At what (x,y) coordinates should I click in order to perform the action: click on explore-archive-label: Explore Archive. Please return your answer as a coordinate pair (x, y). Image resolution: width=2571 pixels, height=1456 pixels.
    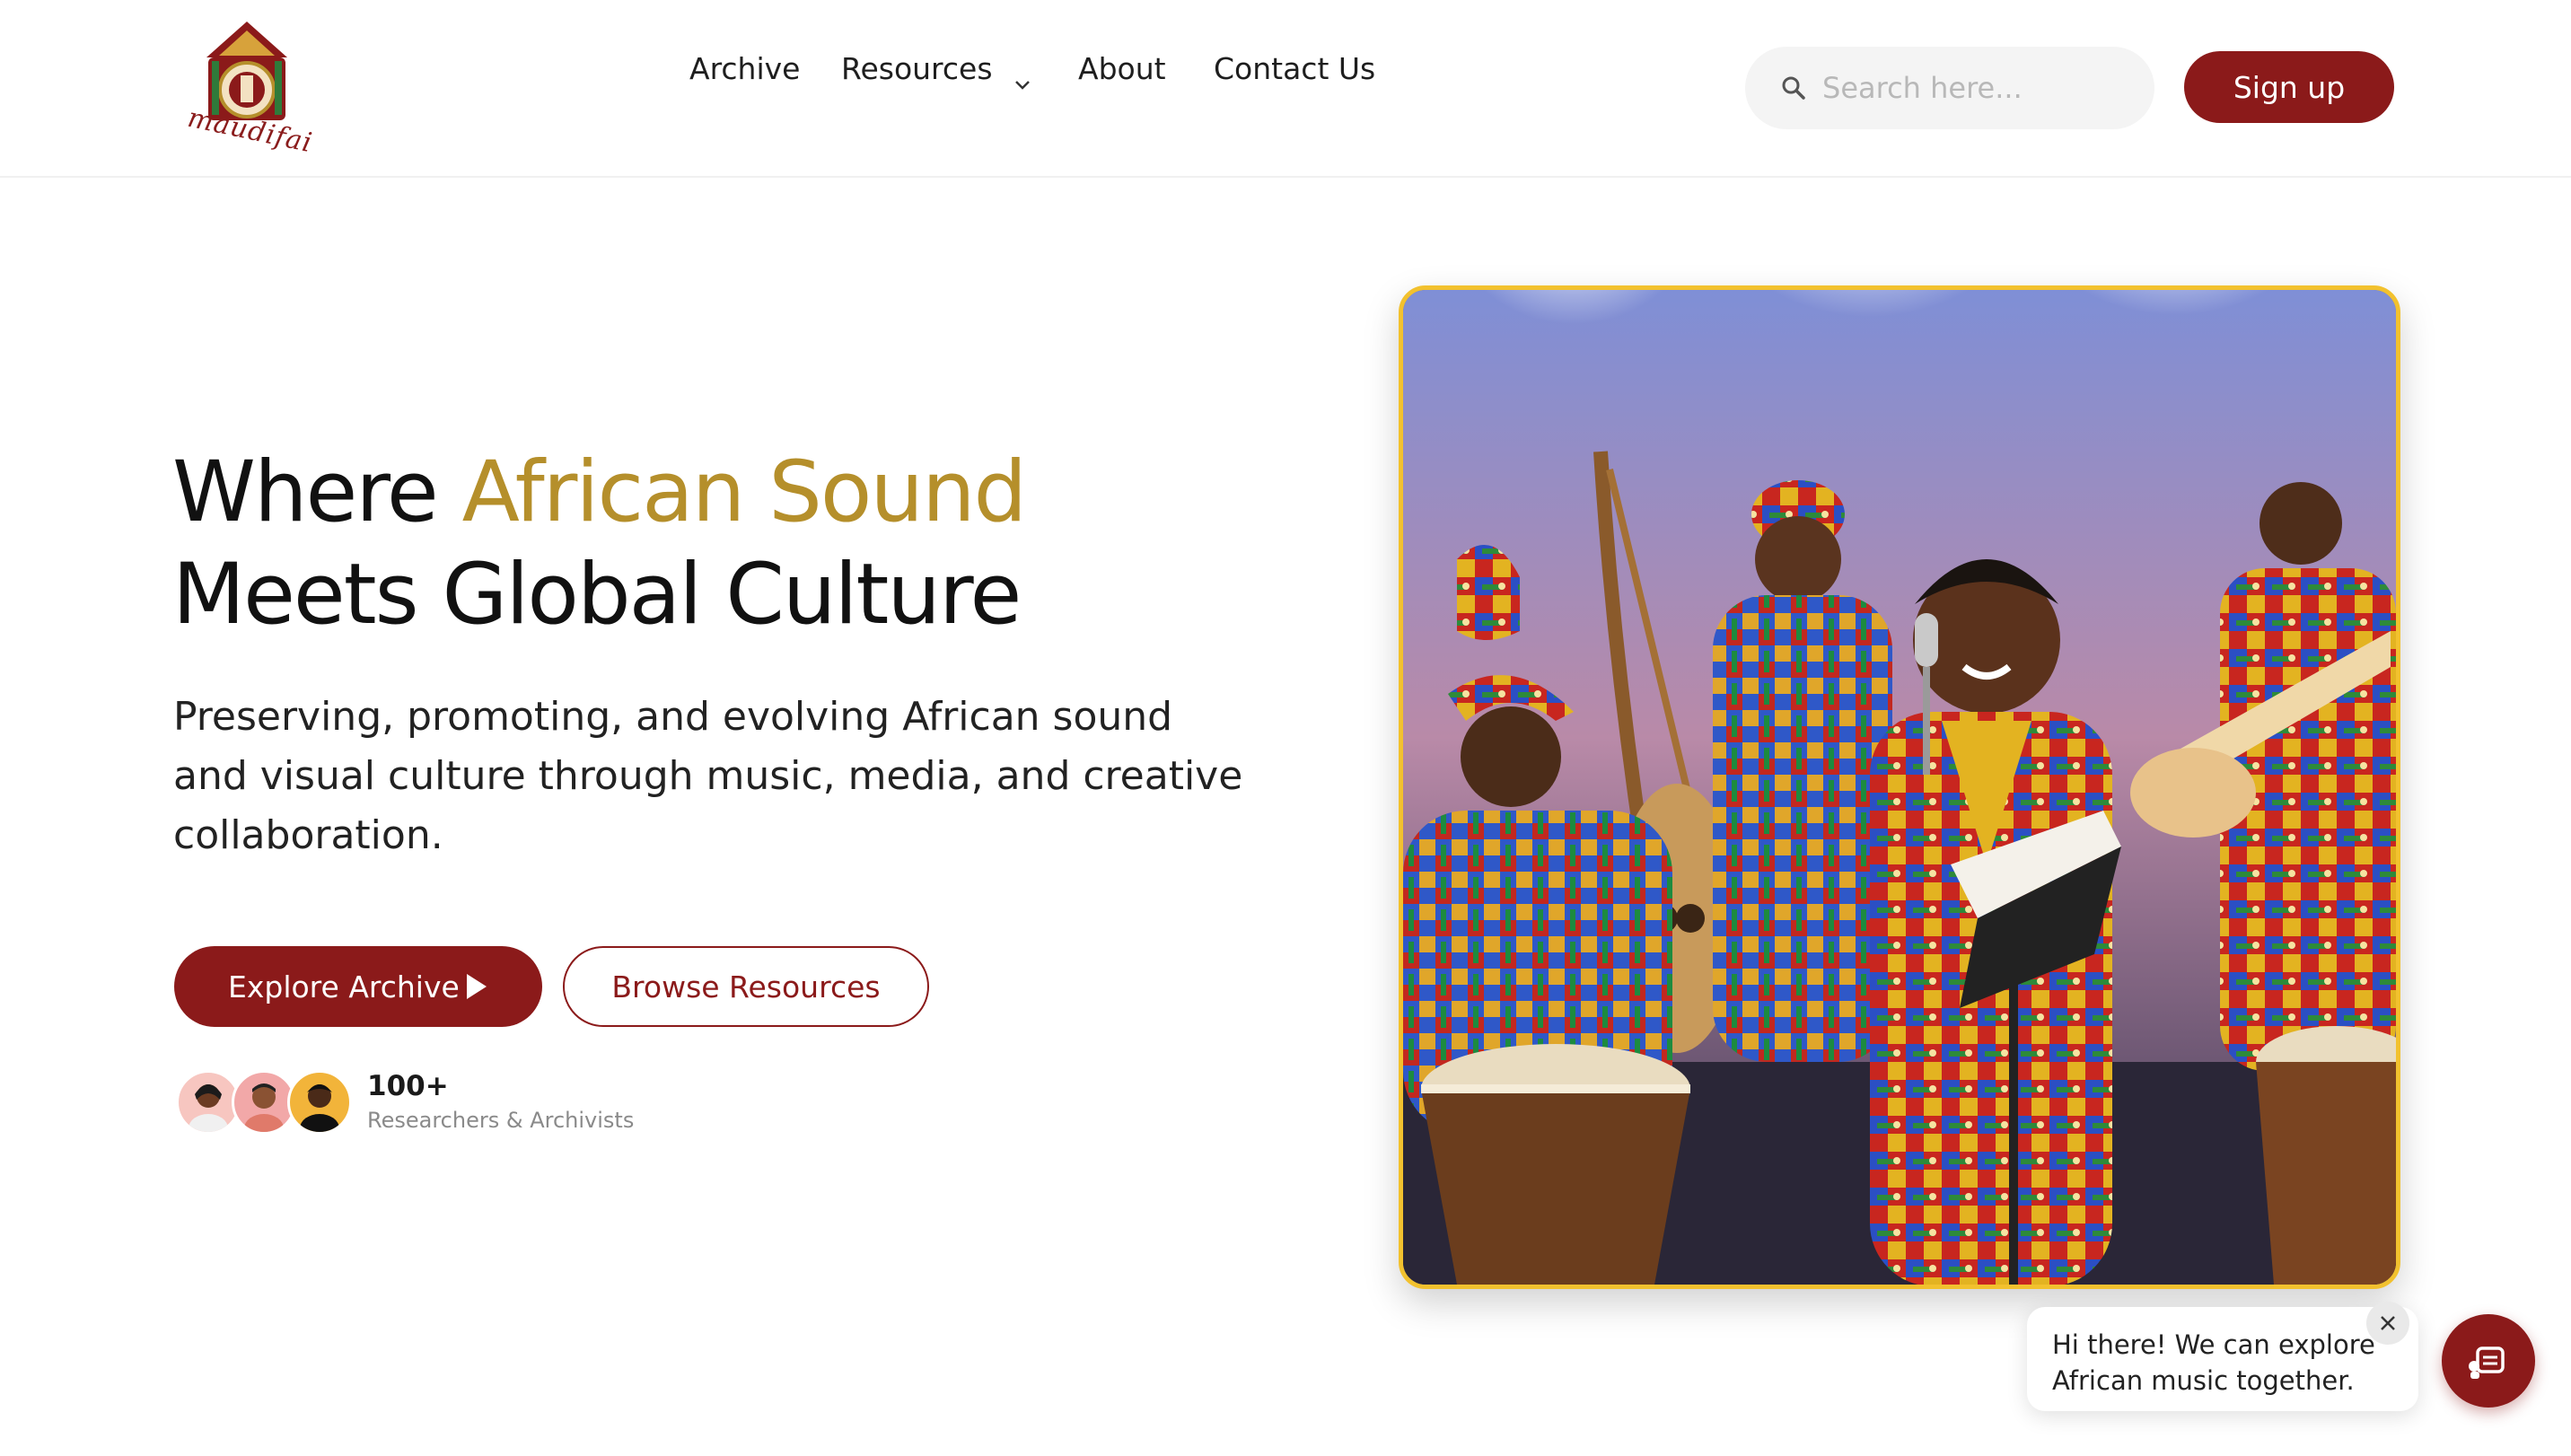
    Looking at the image, I should click on (344, 986).